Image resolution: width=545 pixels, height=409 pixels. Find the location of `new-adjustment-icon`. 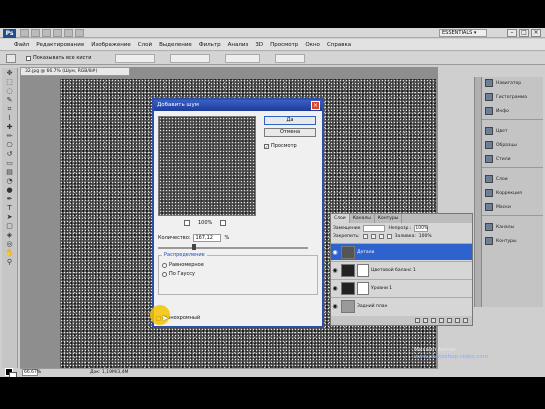

new-adjustment-icon is located at coordinates (441, 320).